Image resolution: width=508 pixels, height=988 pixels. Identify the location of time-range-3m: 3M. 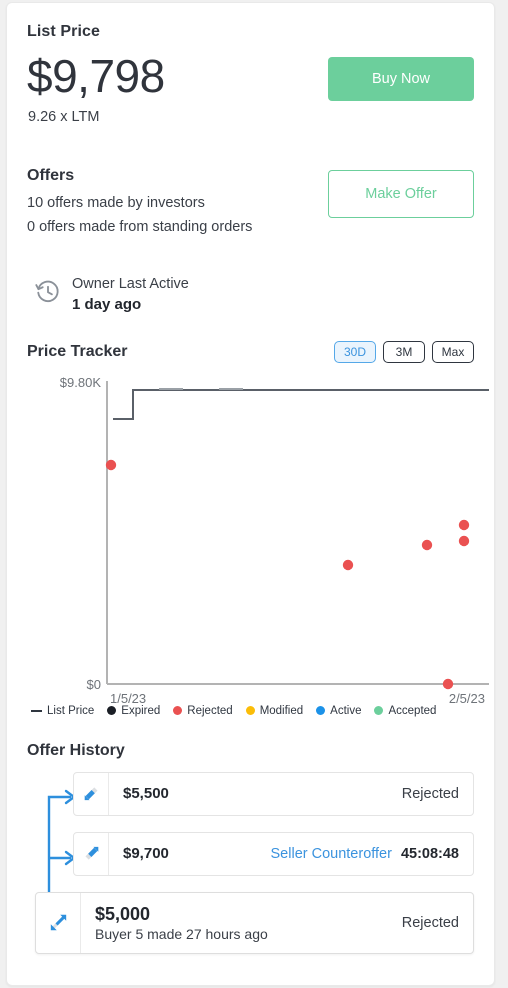
(404, 351).